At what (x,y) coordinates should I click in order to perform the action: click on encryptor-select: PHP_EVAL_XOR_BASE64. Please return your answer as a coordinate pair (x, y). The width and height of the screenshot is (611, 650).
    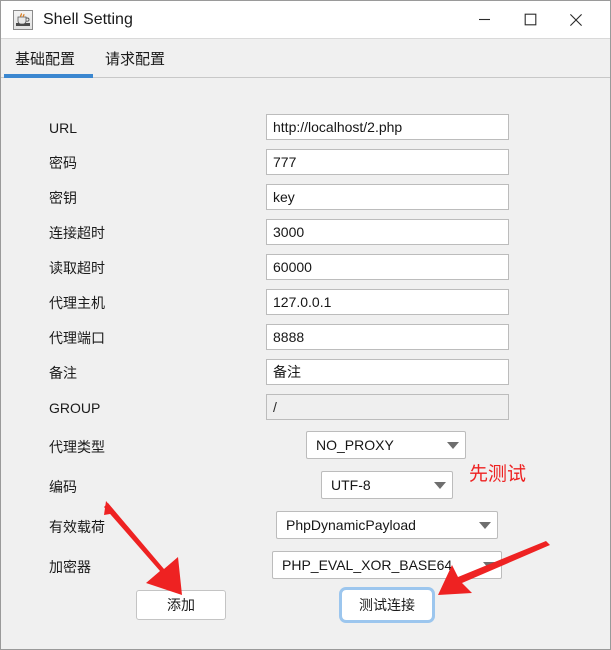
    Looking at the image, I should click on (387, 565).